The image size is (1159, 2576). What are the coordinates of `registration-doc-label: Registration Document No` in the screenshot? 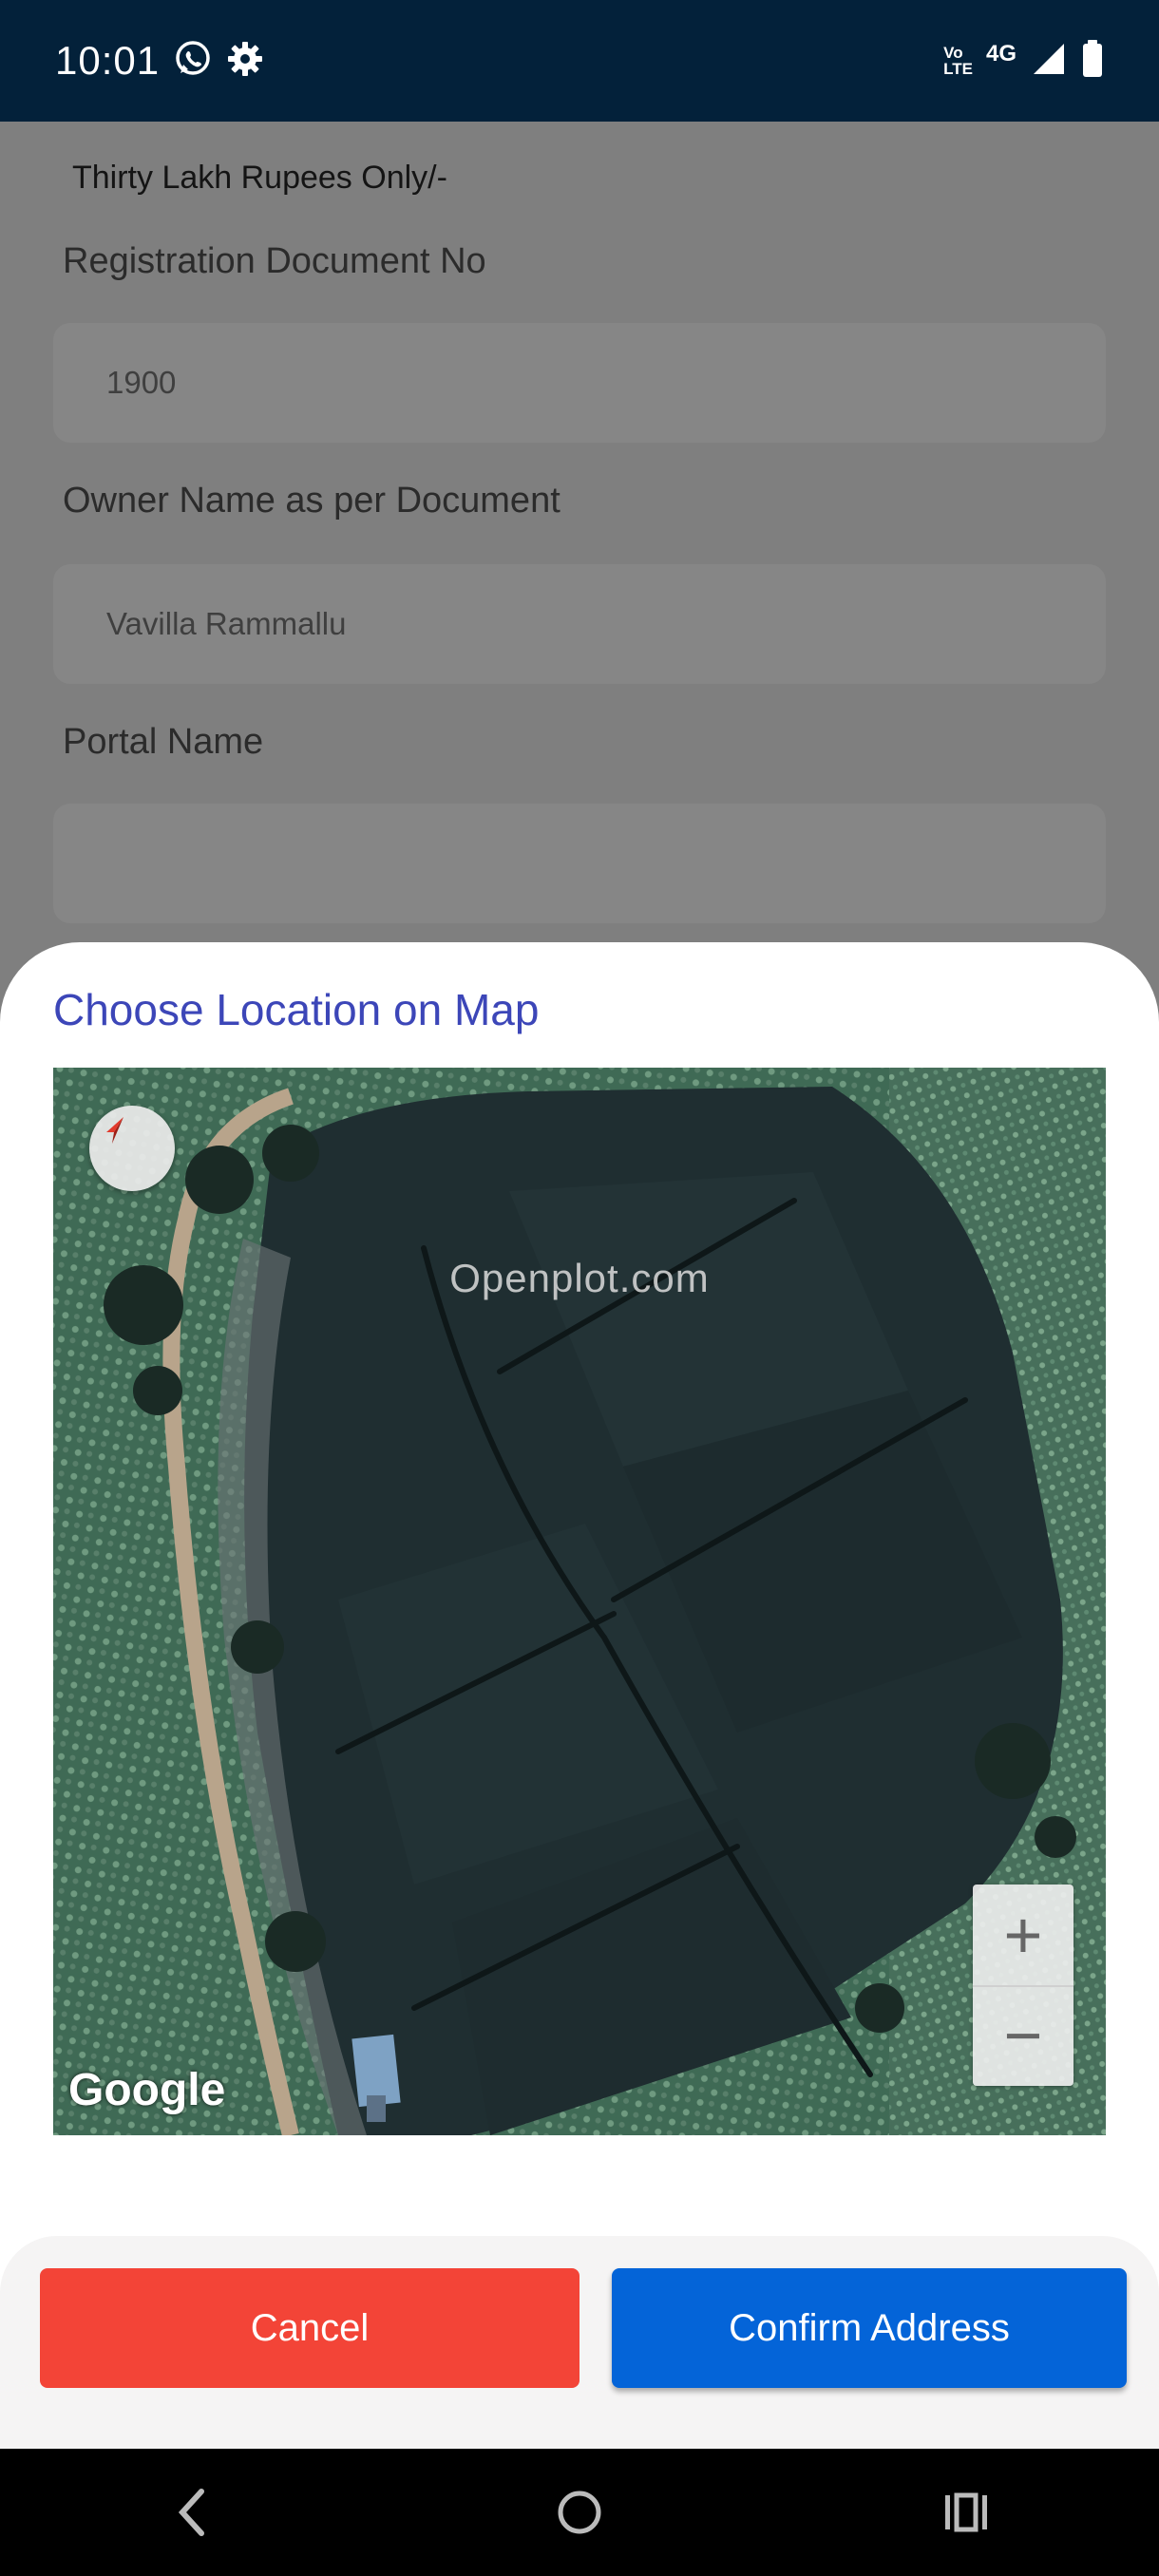 It's located at (274, 261).